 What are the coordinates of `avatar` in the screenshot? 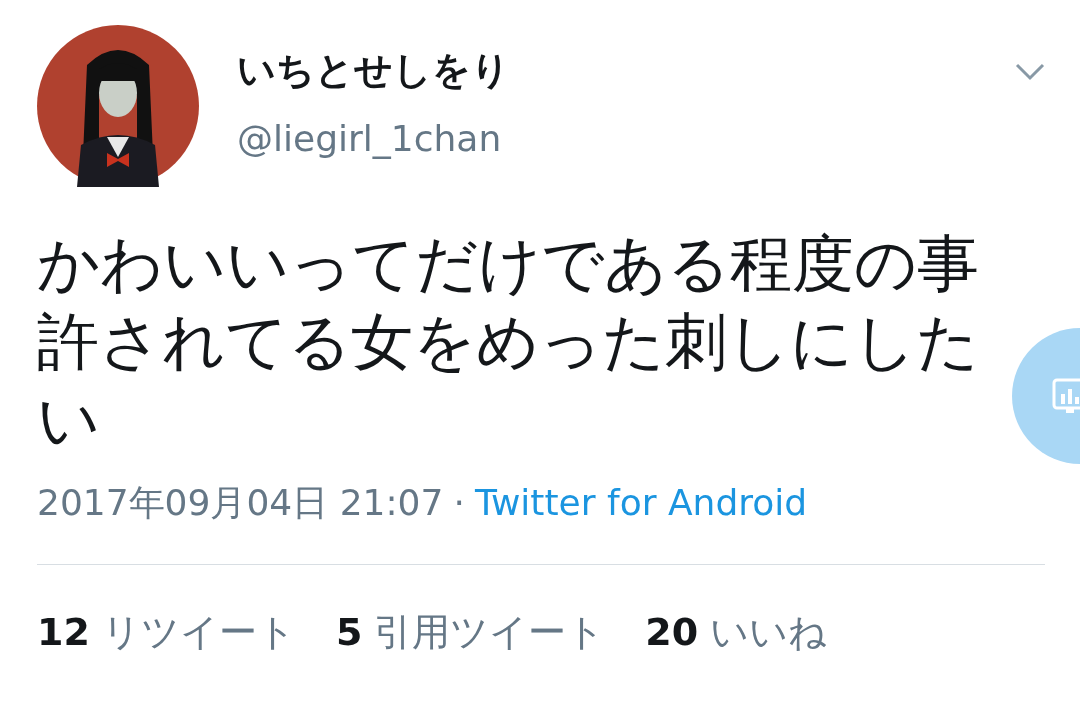 It's located at (118, 106).